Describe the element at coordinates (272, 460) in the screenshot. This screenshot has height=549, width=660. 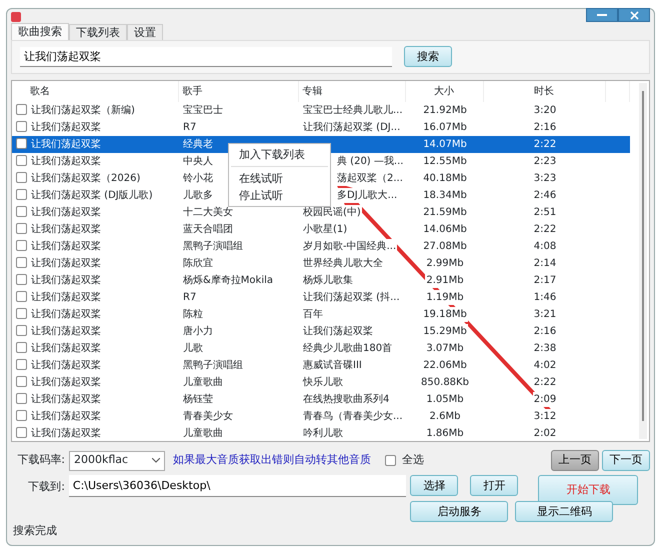
I see `hint-text: 如果最大音质获取出错则自动转其他音质` at that location.